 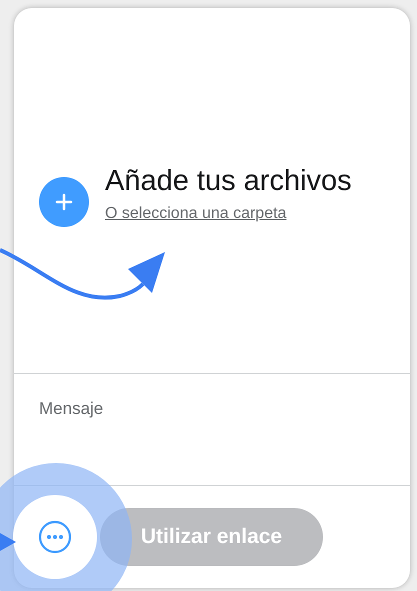 I want to click on add-files-button, so click(x=64, y=201).